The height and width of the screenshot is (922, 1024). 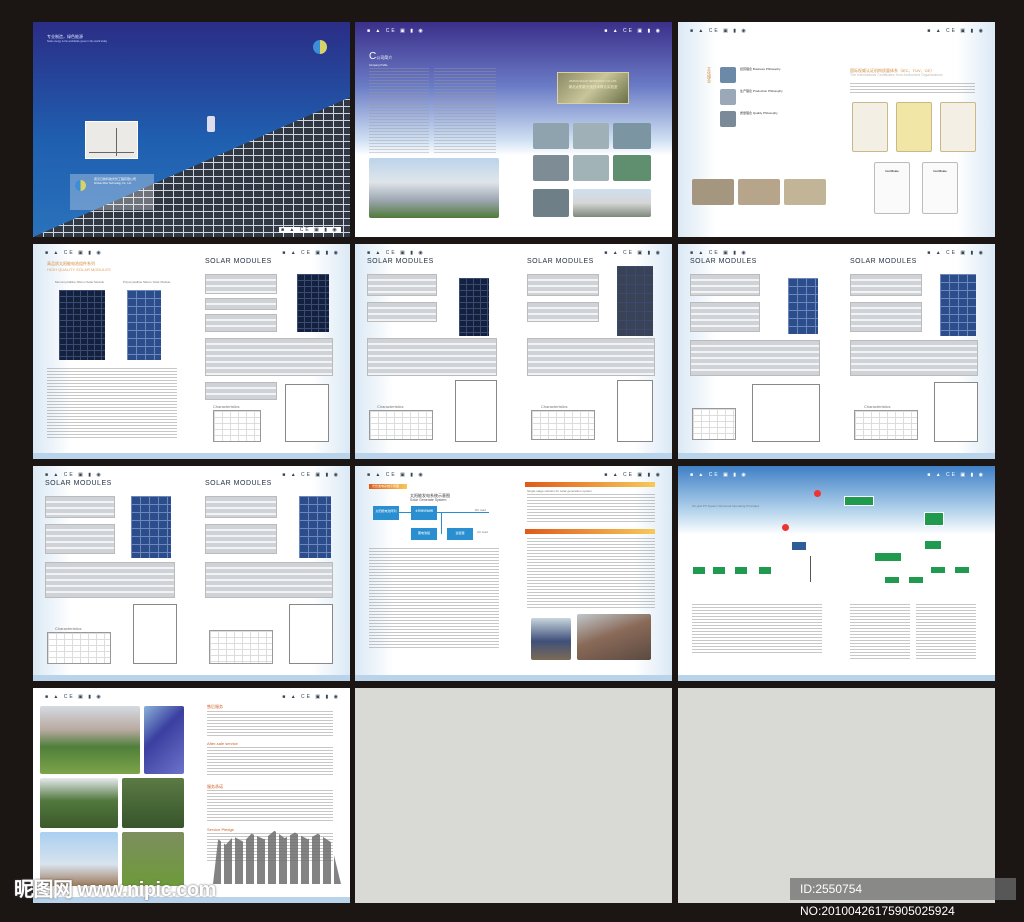 What do you see at coordinates (111, 140) in the screenshot?
I see `location-map` at bounding box center [111, 140].